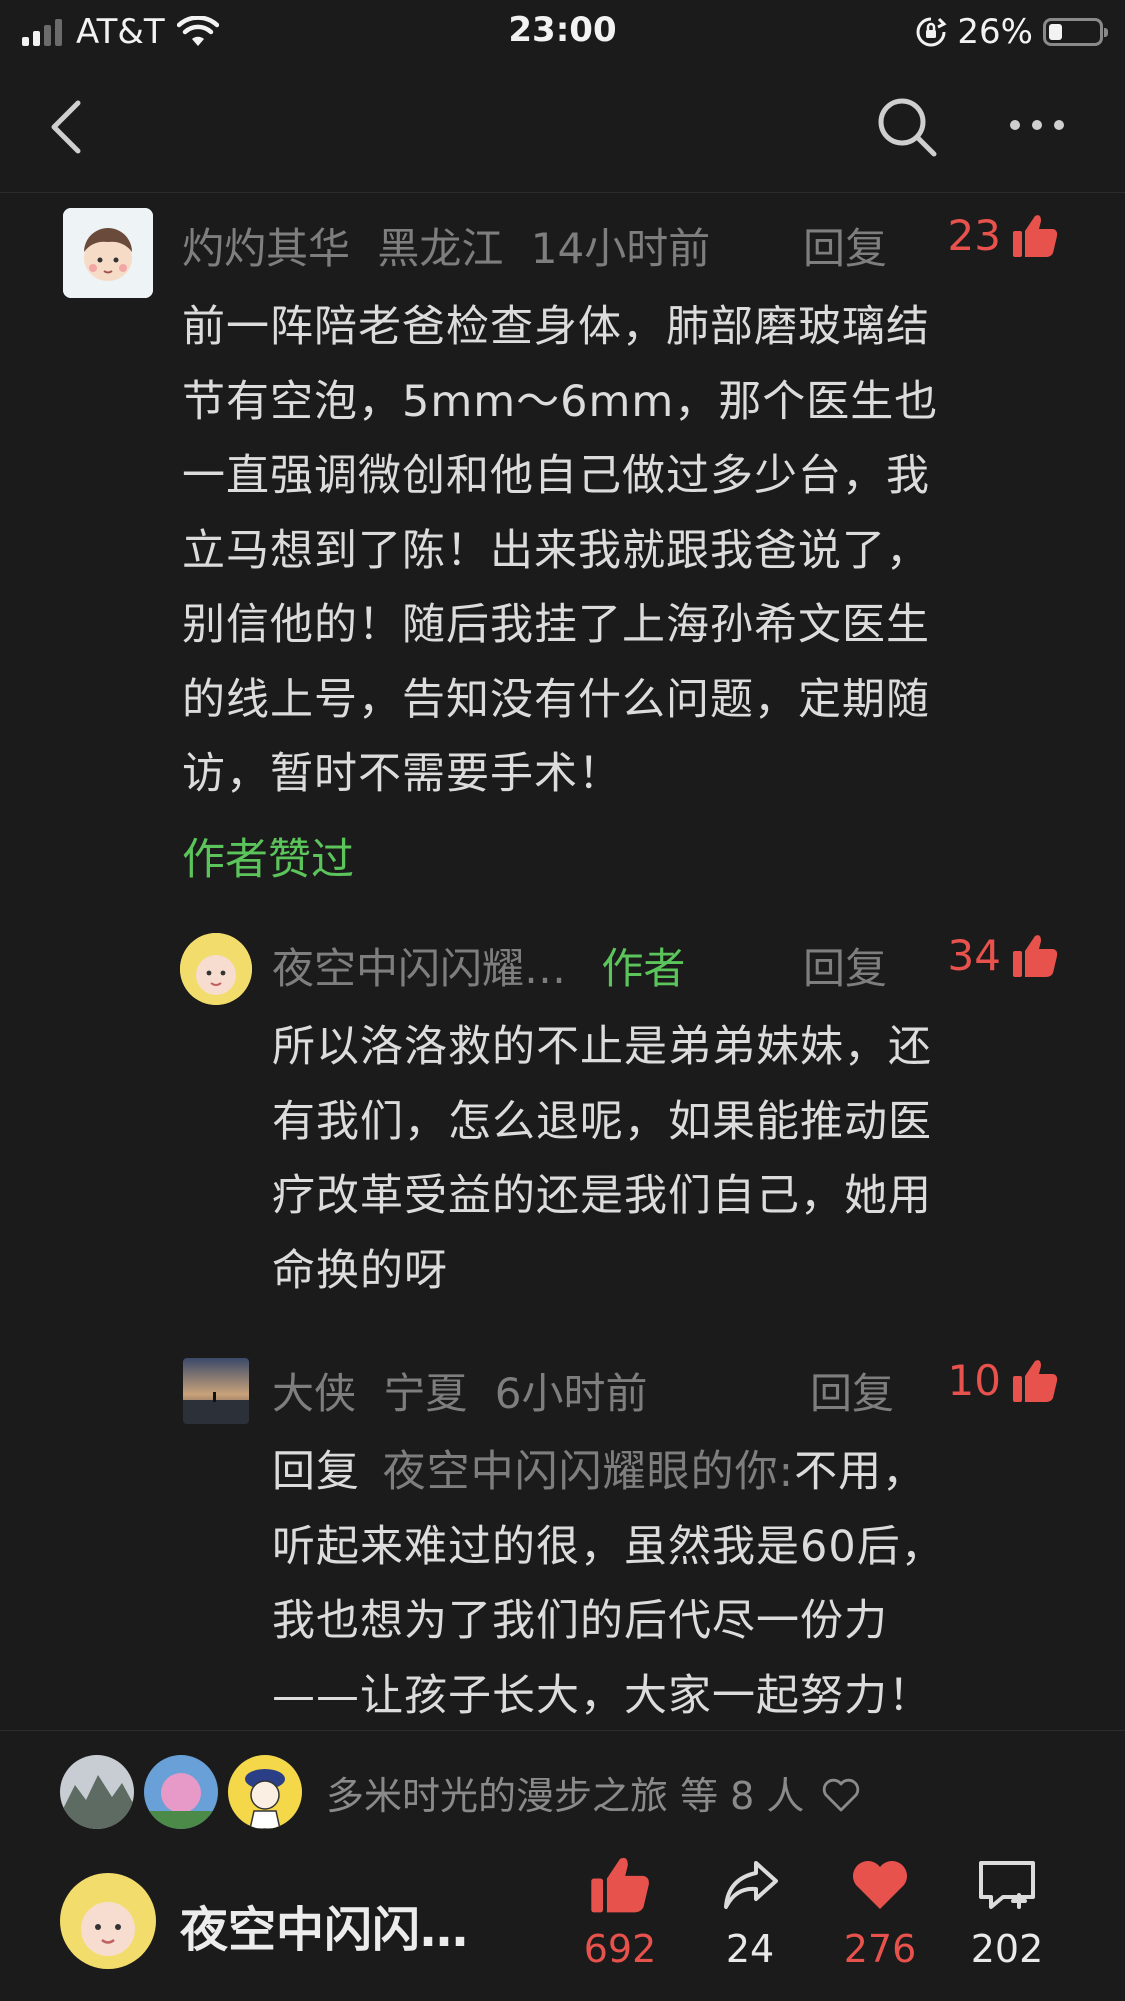 This screenshot has width=1125, height=2001. I want to click on chevron-left-icon, so click(70, 127).